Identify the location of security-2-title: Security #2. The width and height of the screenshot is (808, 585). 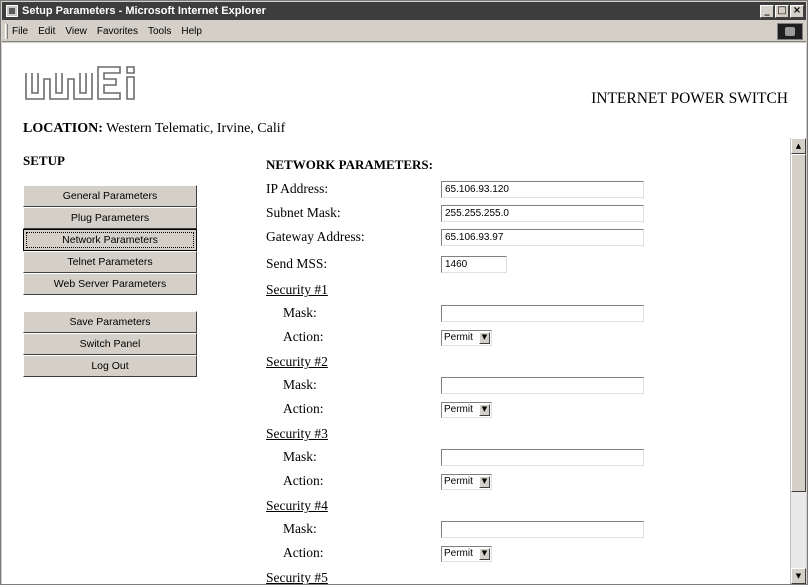
(297, 361).